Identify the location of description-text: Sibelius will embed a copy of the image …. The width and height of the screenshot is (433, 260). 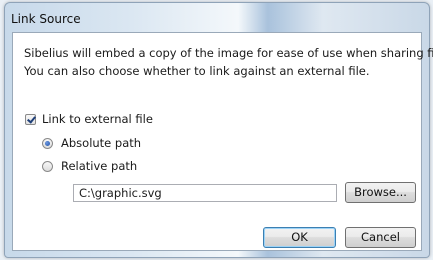
(228, 62).